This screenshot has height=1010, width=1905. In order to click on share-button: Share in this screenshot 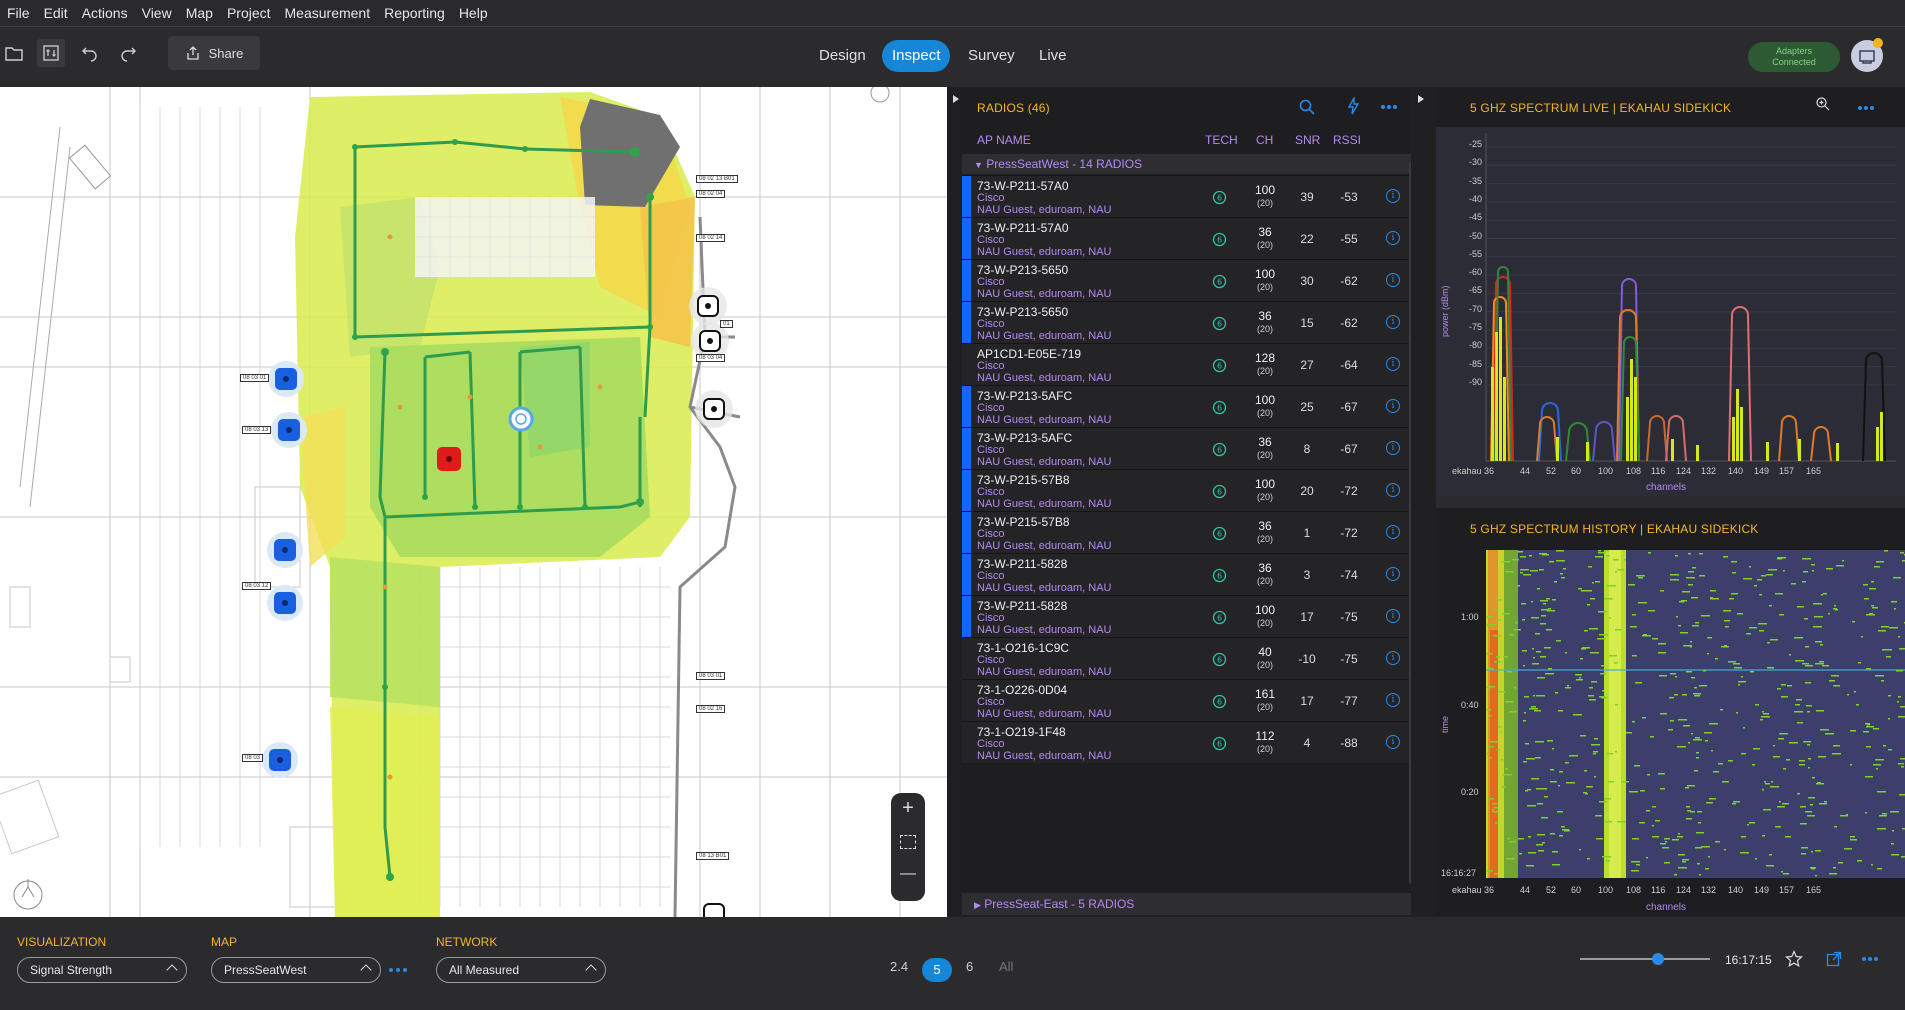, I will do `click(214, 53)`.